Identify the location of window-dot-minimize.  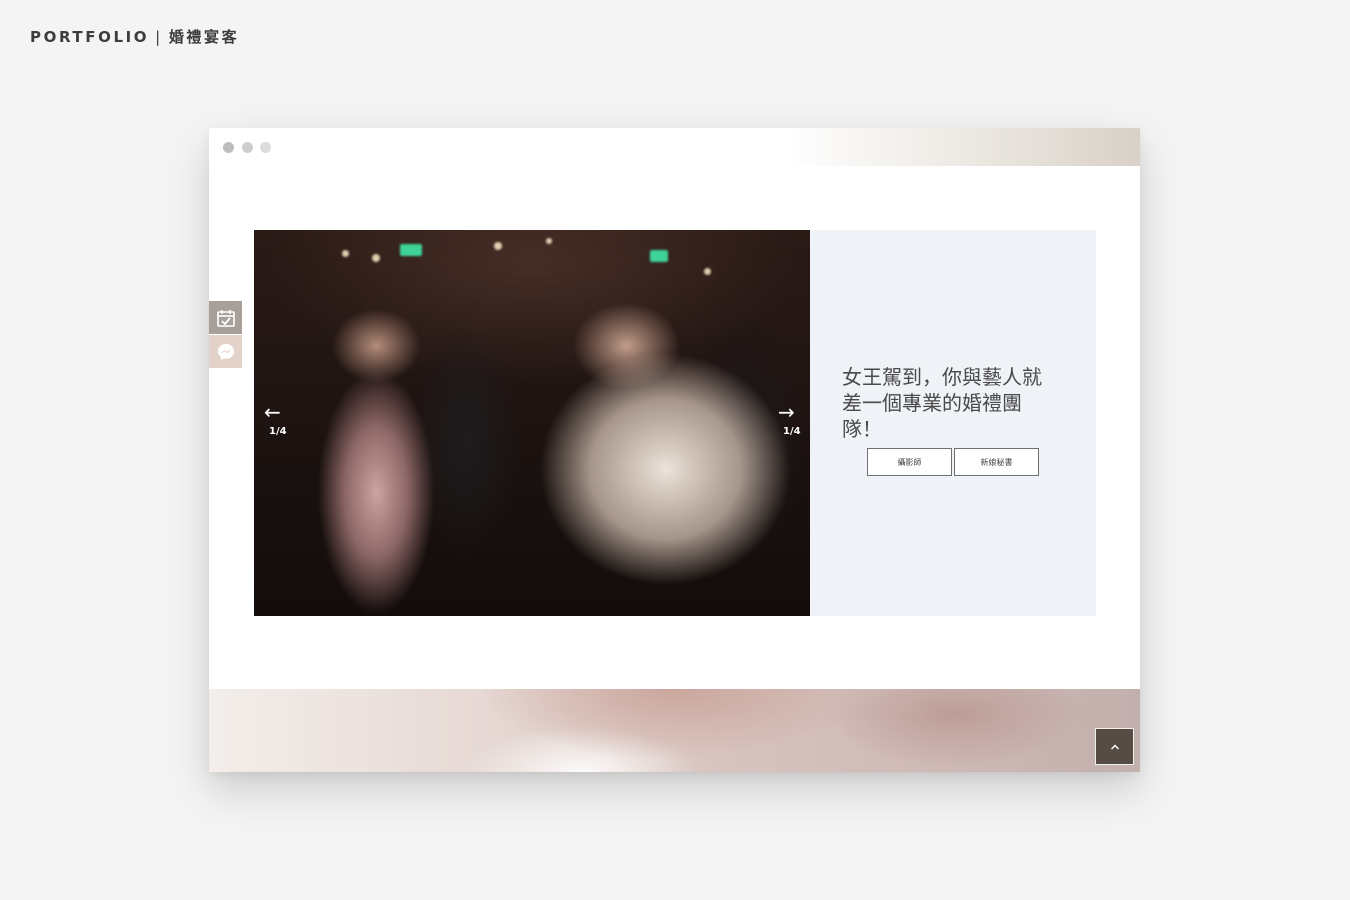
(247, 147).